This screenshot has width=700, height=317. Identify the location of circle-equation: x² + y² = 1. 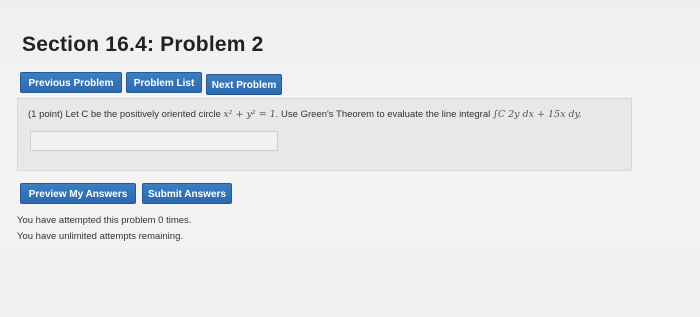
(249, 114).